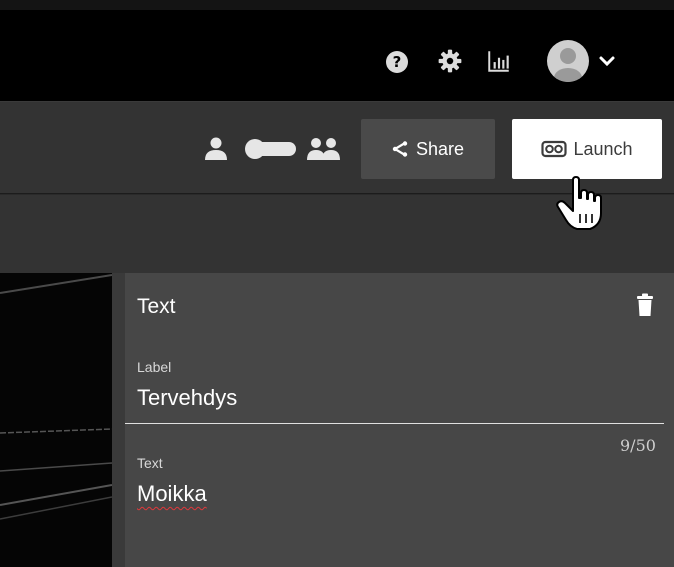 This screenshot has height=567, width=674. Describe the element at coordinates (172, 494) in the screenshot. I see `text-field: Moikka` at that location.